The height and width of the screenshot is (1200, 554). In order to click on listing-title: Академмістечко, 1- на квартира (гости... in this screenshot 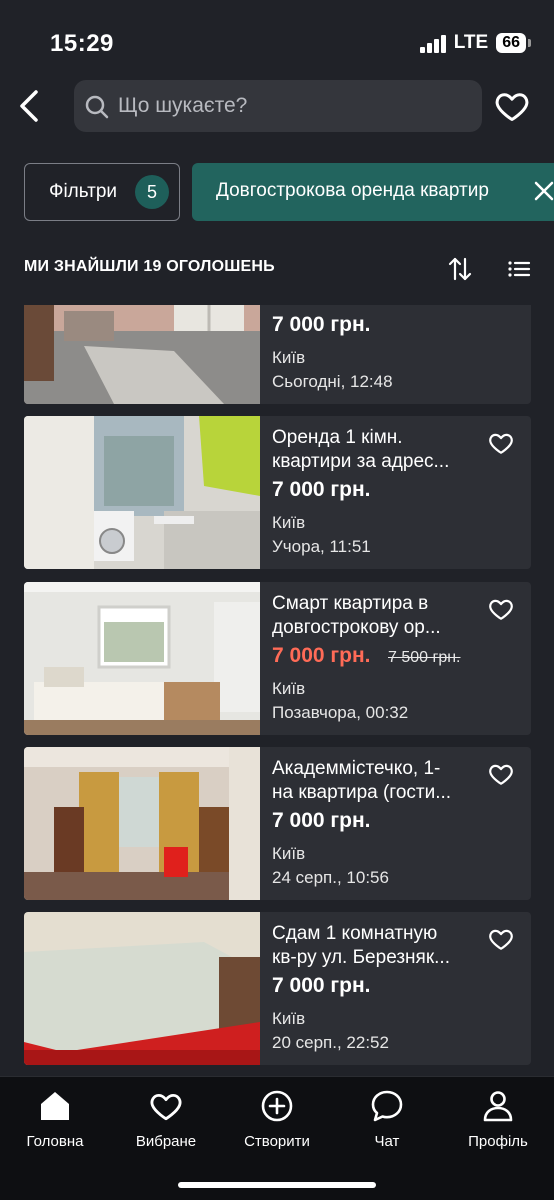, I will do `click(372, 781)`.